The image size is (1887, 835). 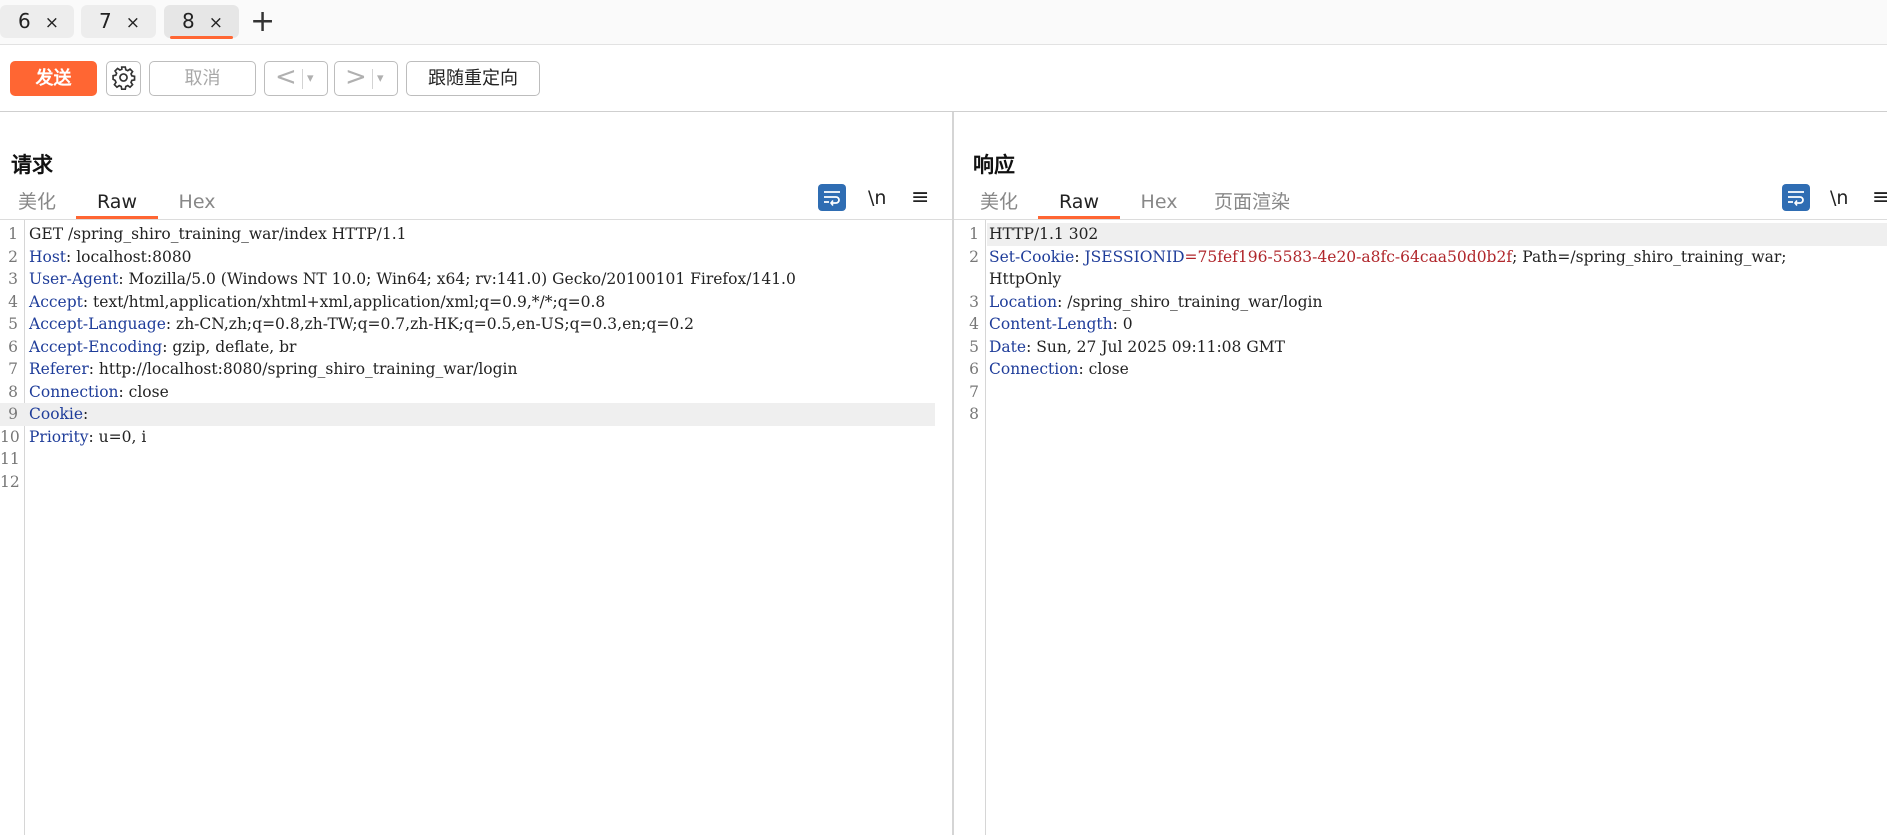 I want to click on tab-6: 6 ×, so click(x=37, y=21).